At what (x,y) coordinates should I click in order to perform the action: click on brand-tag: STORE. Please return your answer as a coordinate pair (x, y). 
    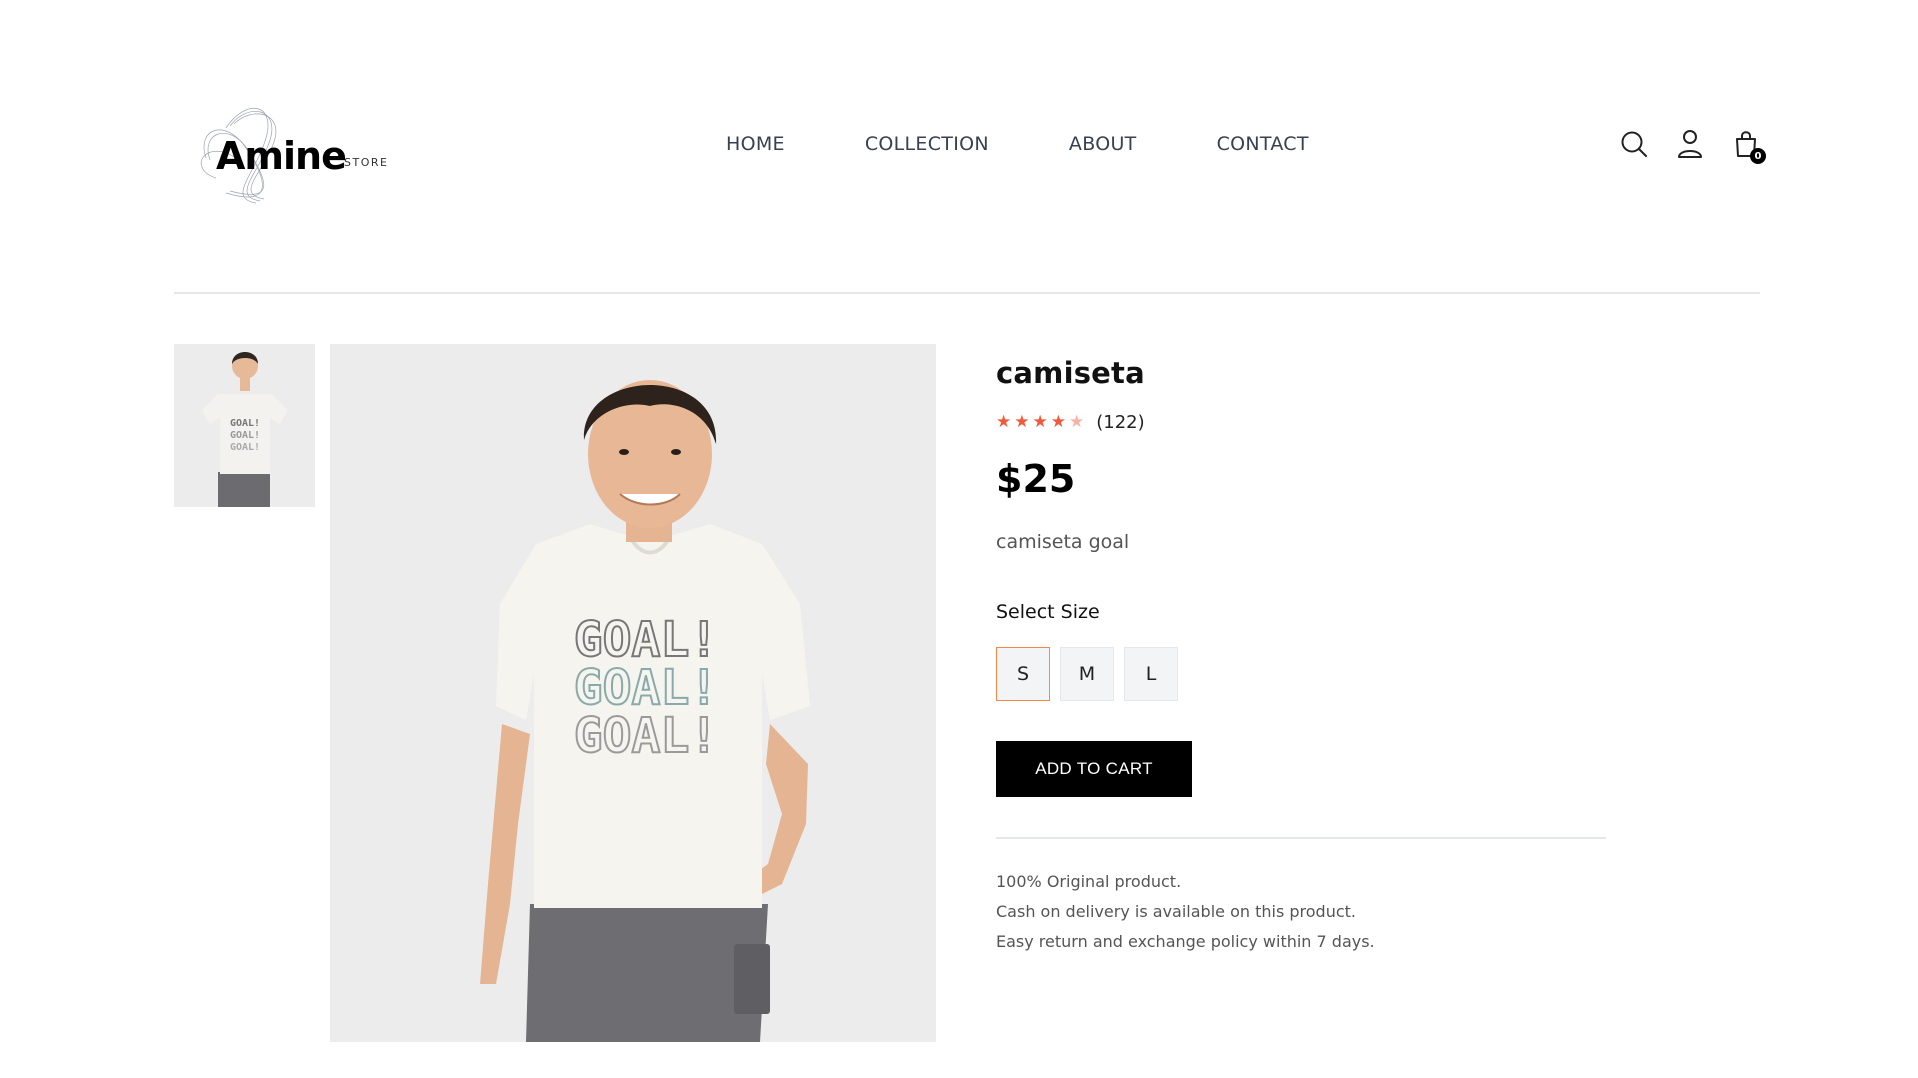
    Looking at the image, I should click on (366, 162).